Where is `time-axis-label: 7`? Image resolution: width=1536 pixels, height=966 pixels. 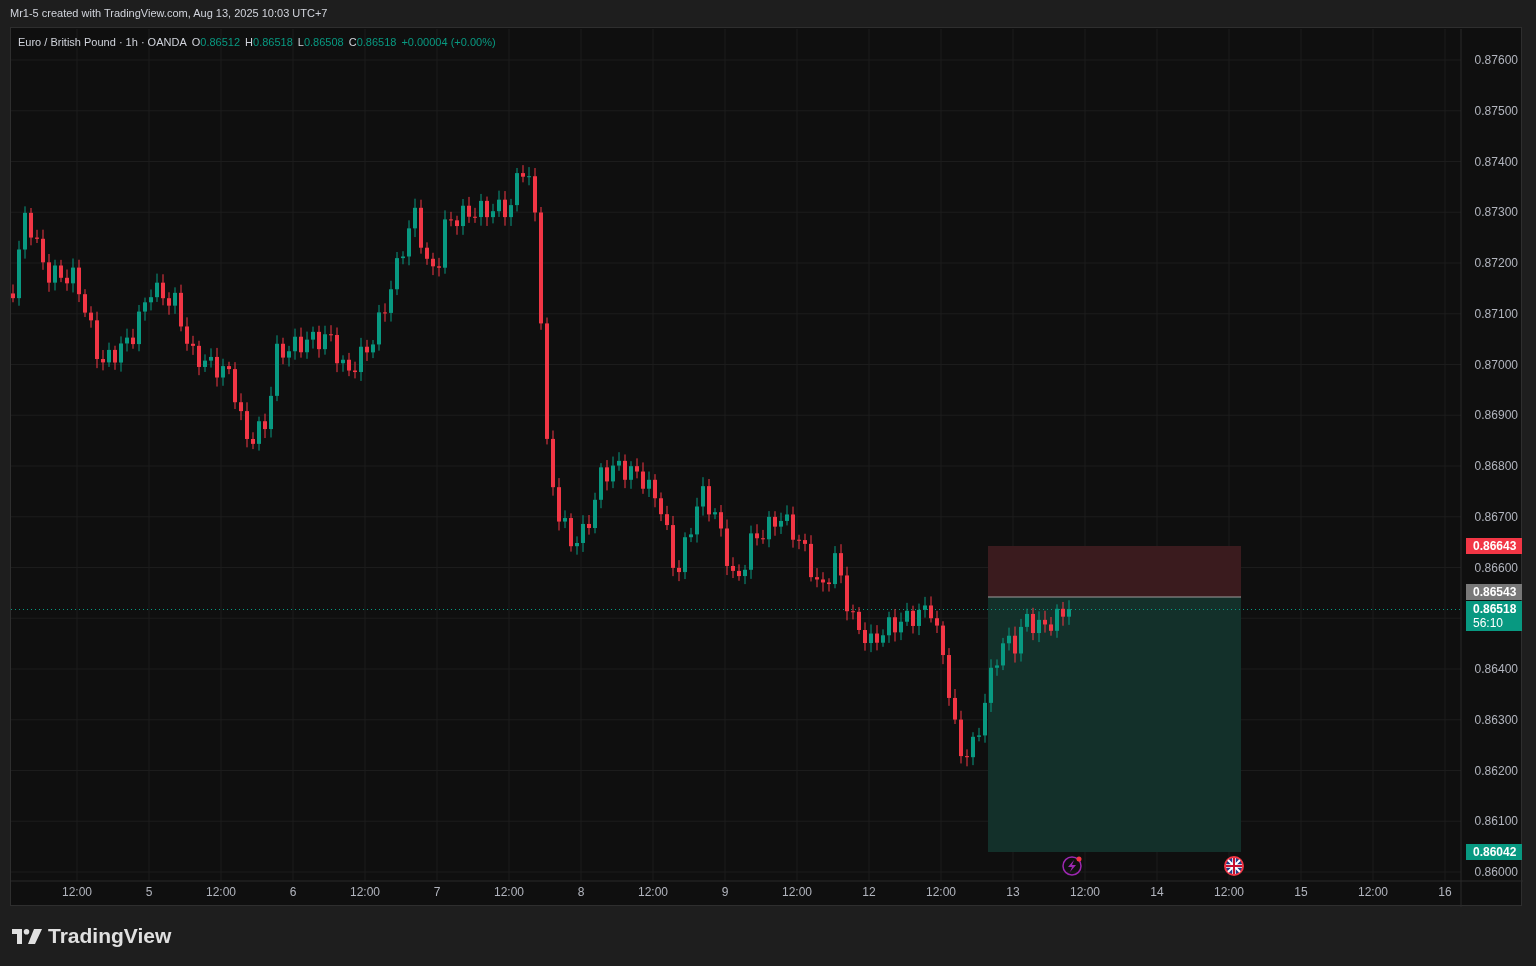 time-axis-label: 7 is located at coordinates (437, 892).